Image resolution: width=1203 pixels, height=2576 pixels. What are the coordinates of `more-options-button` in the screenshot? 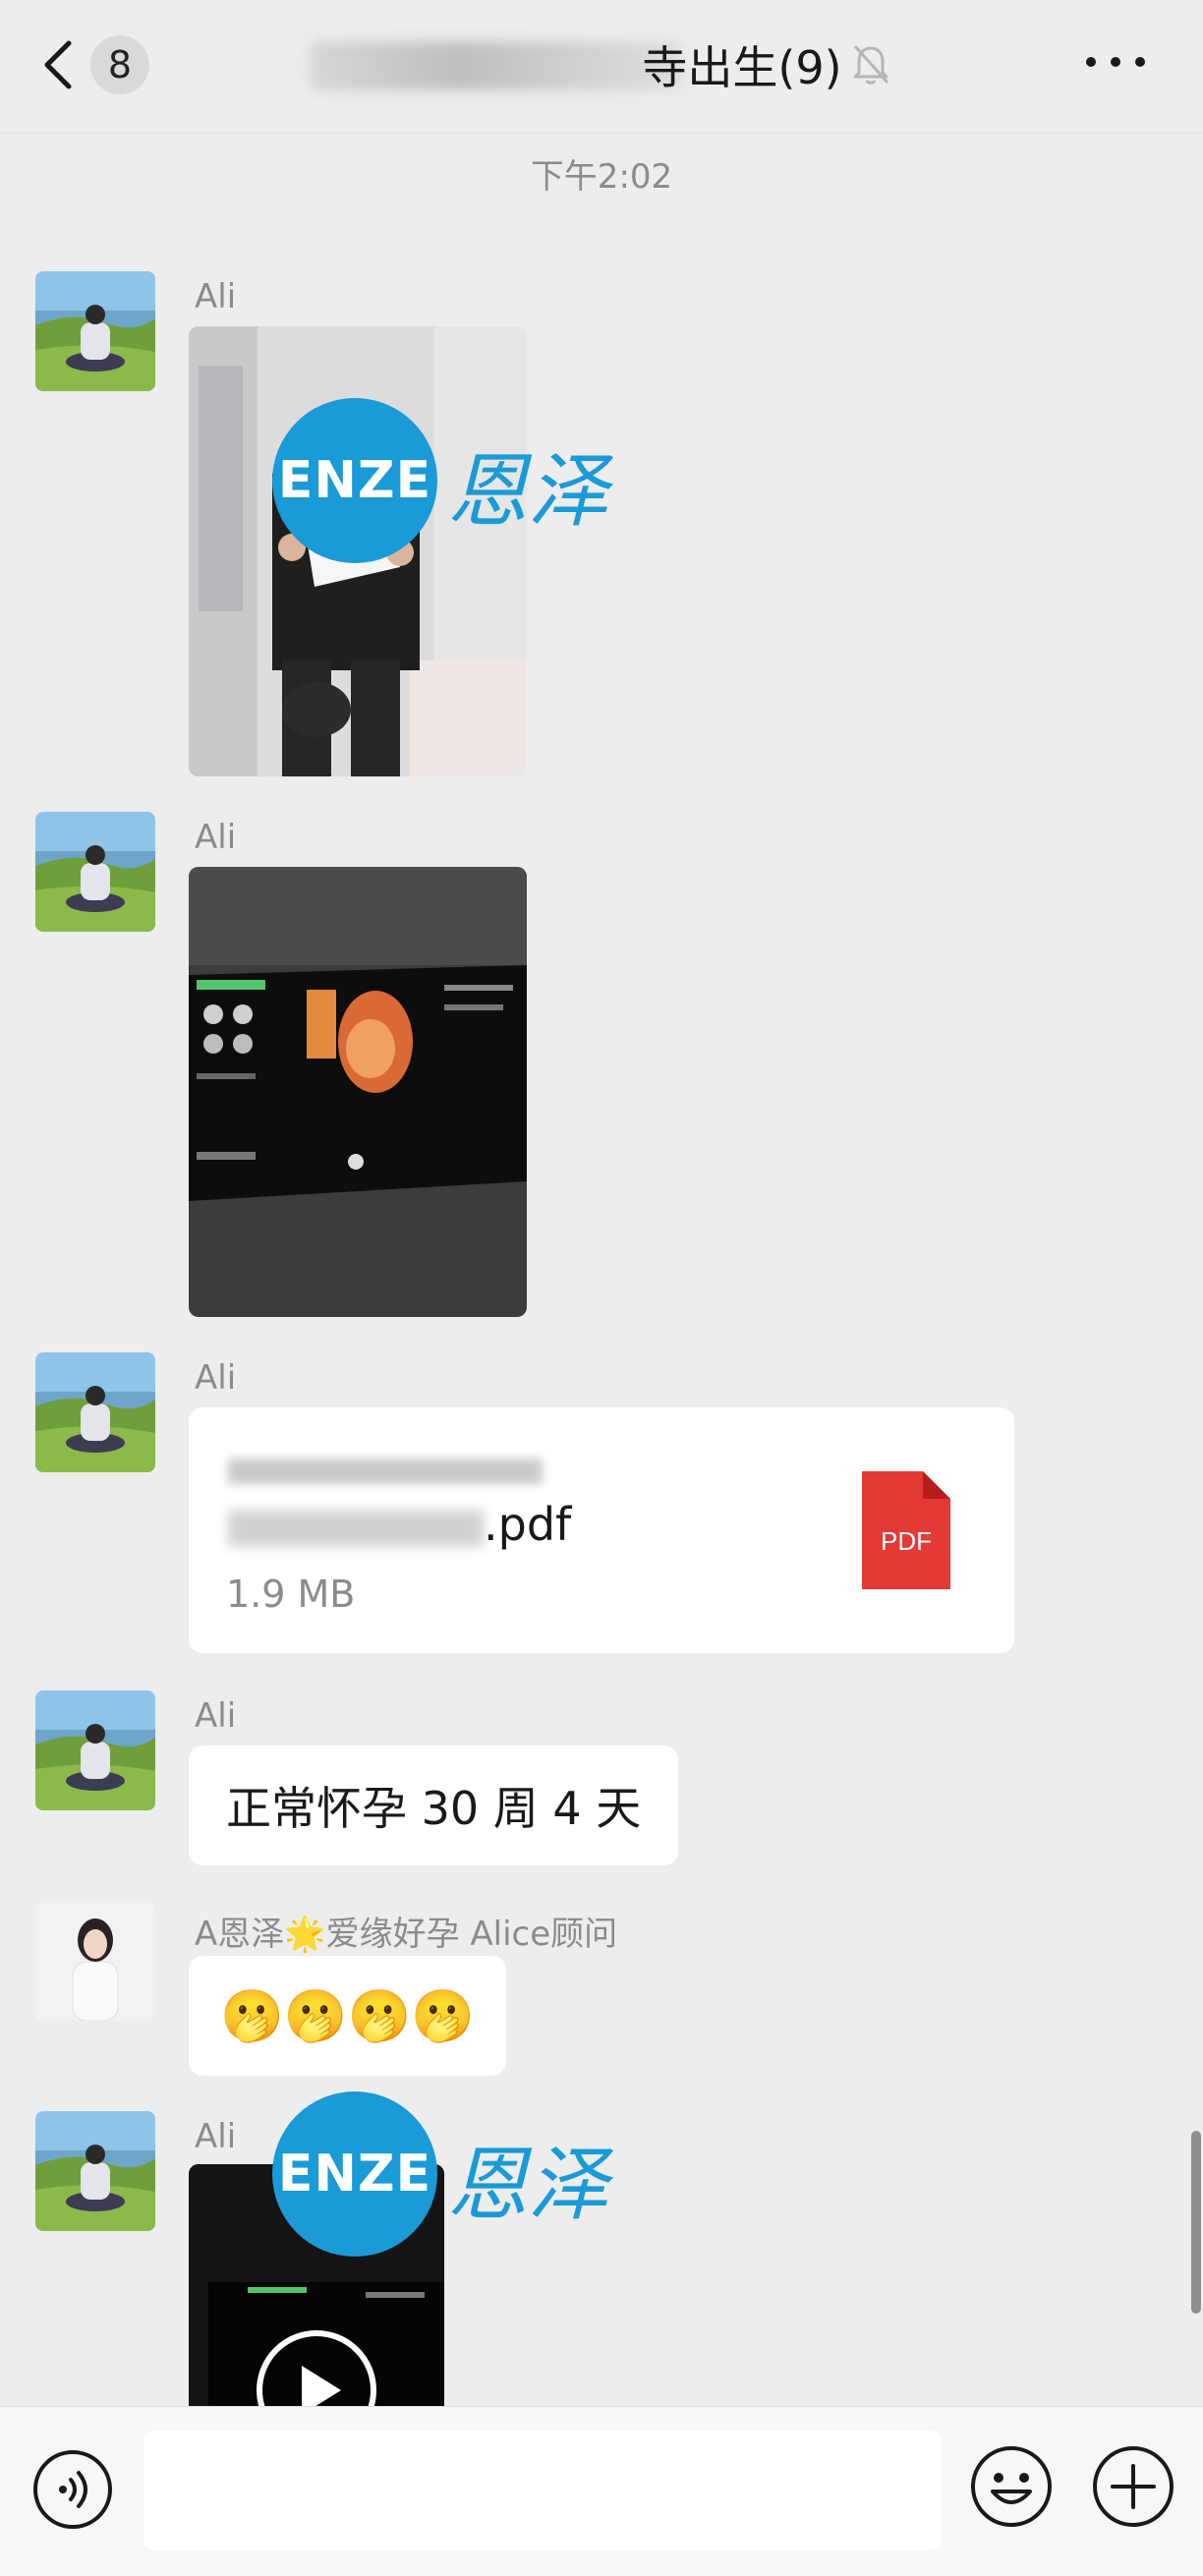 It's located at (1115, 62).